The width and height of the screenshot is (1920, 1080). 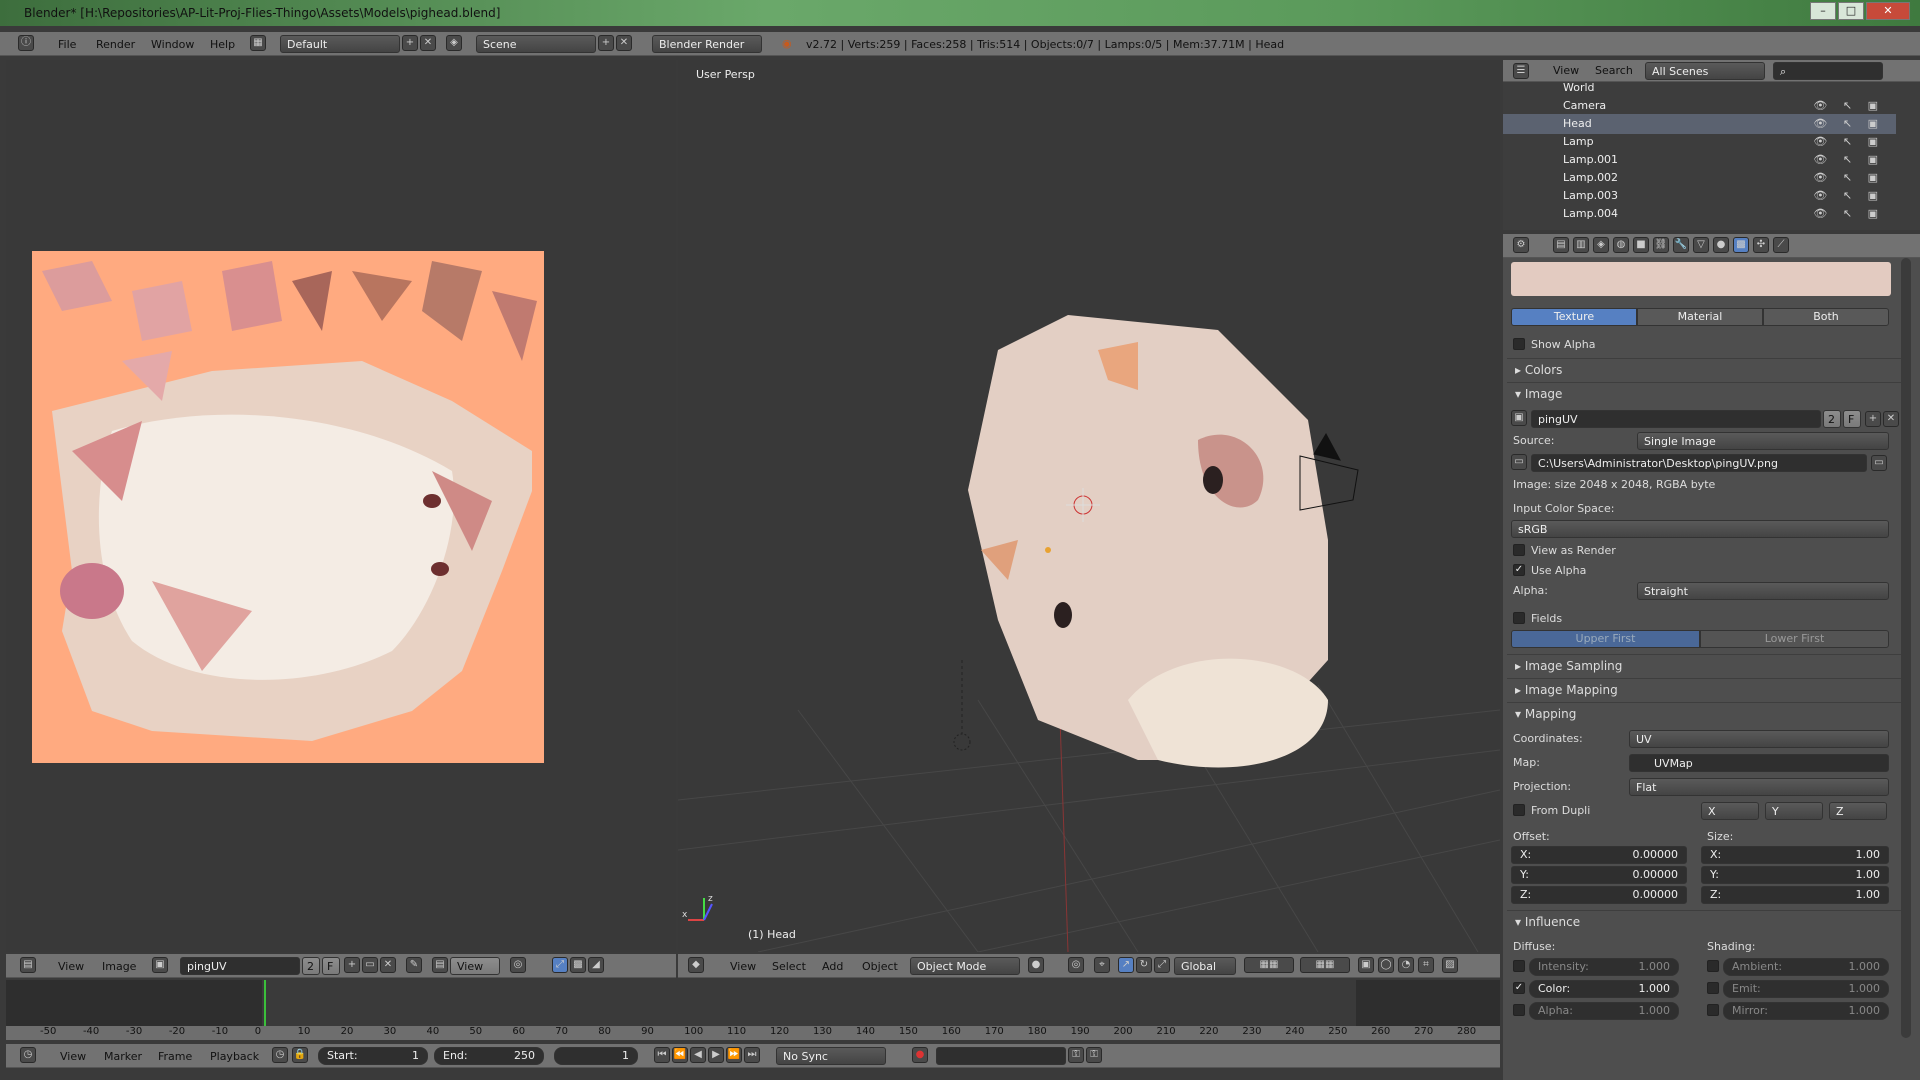 What do you see at coordinates (1795, 855) in the screenshot?
I see `size-field: X: 1.00` at bounding box center [1795, 855].